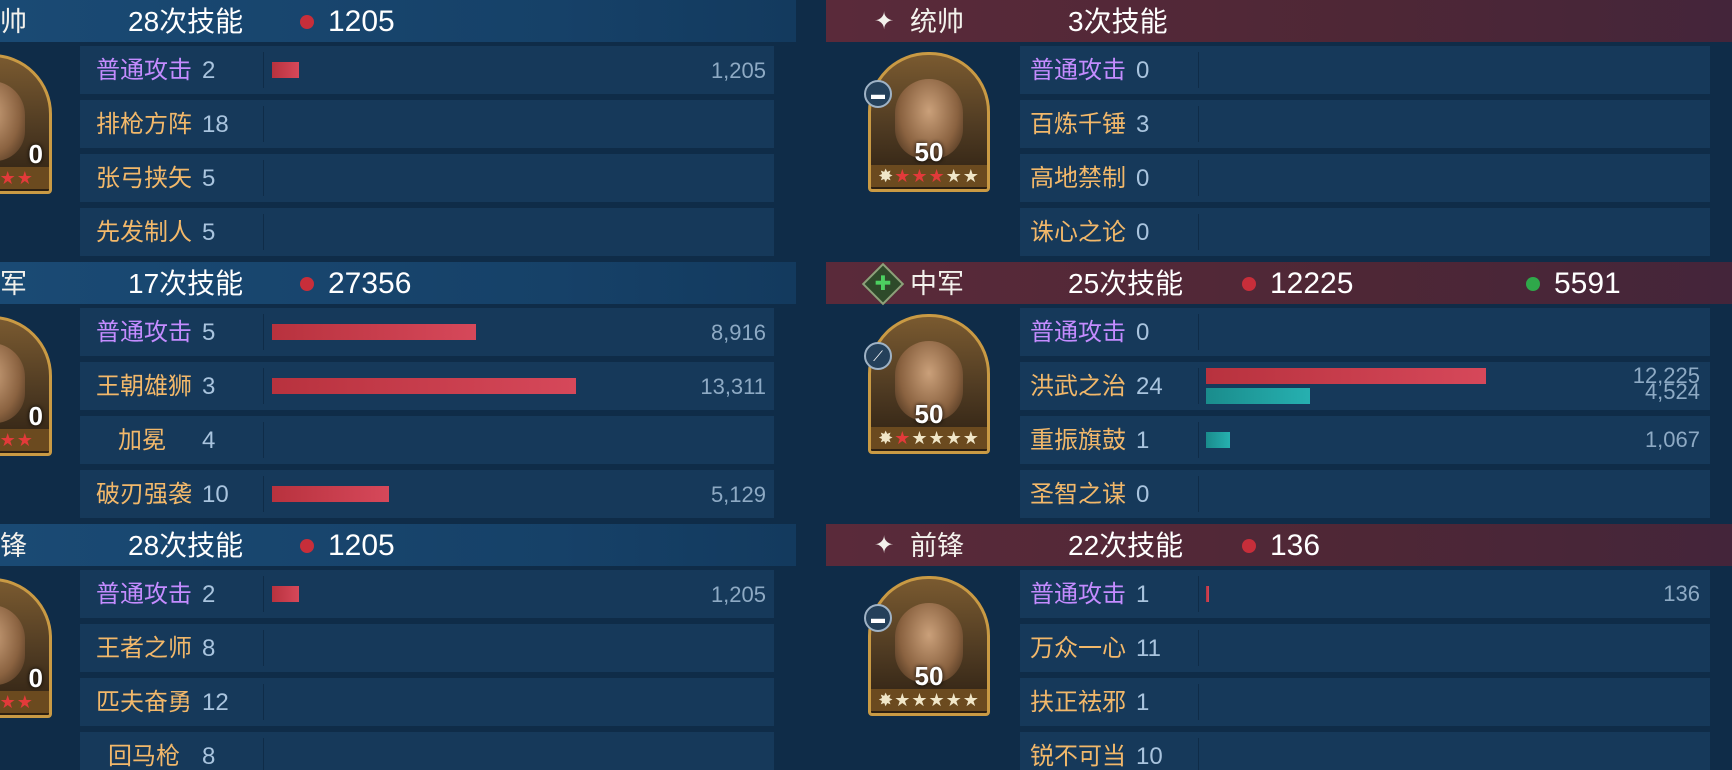 This screenshot has height=770, width=1732. I want to click on damage-total: 1205, so click(347, 21).